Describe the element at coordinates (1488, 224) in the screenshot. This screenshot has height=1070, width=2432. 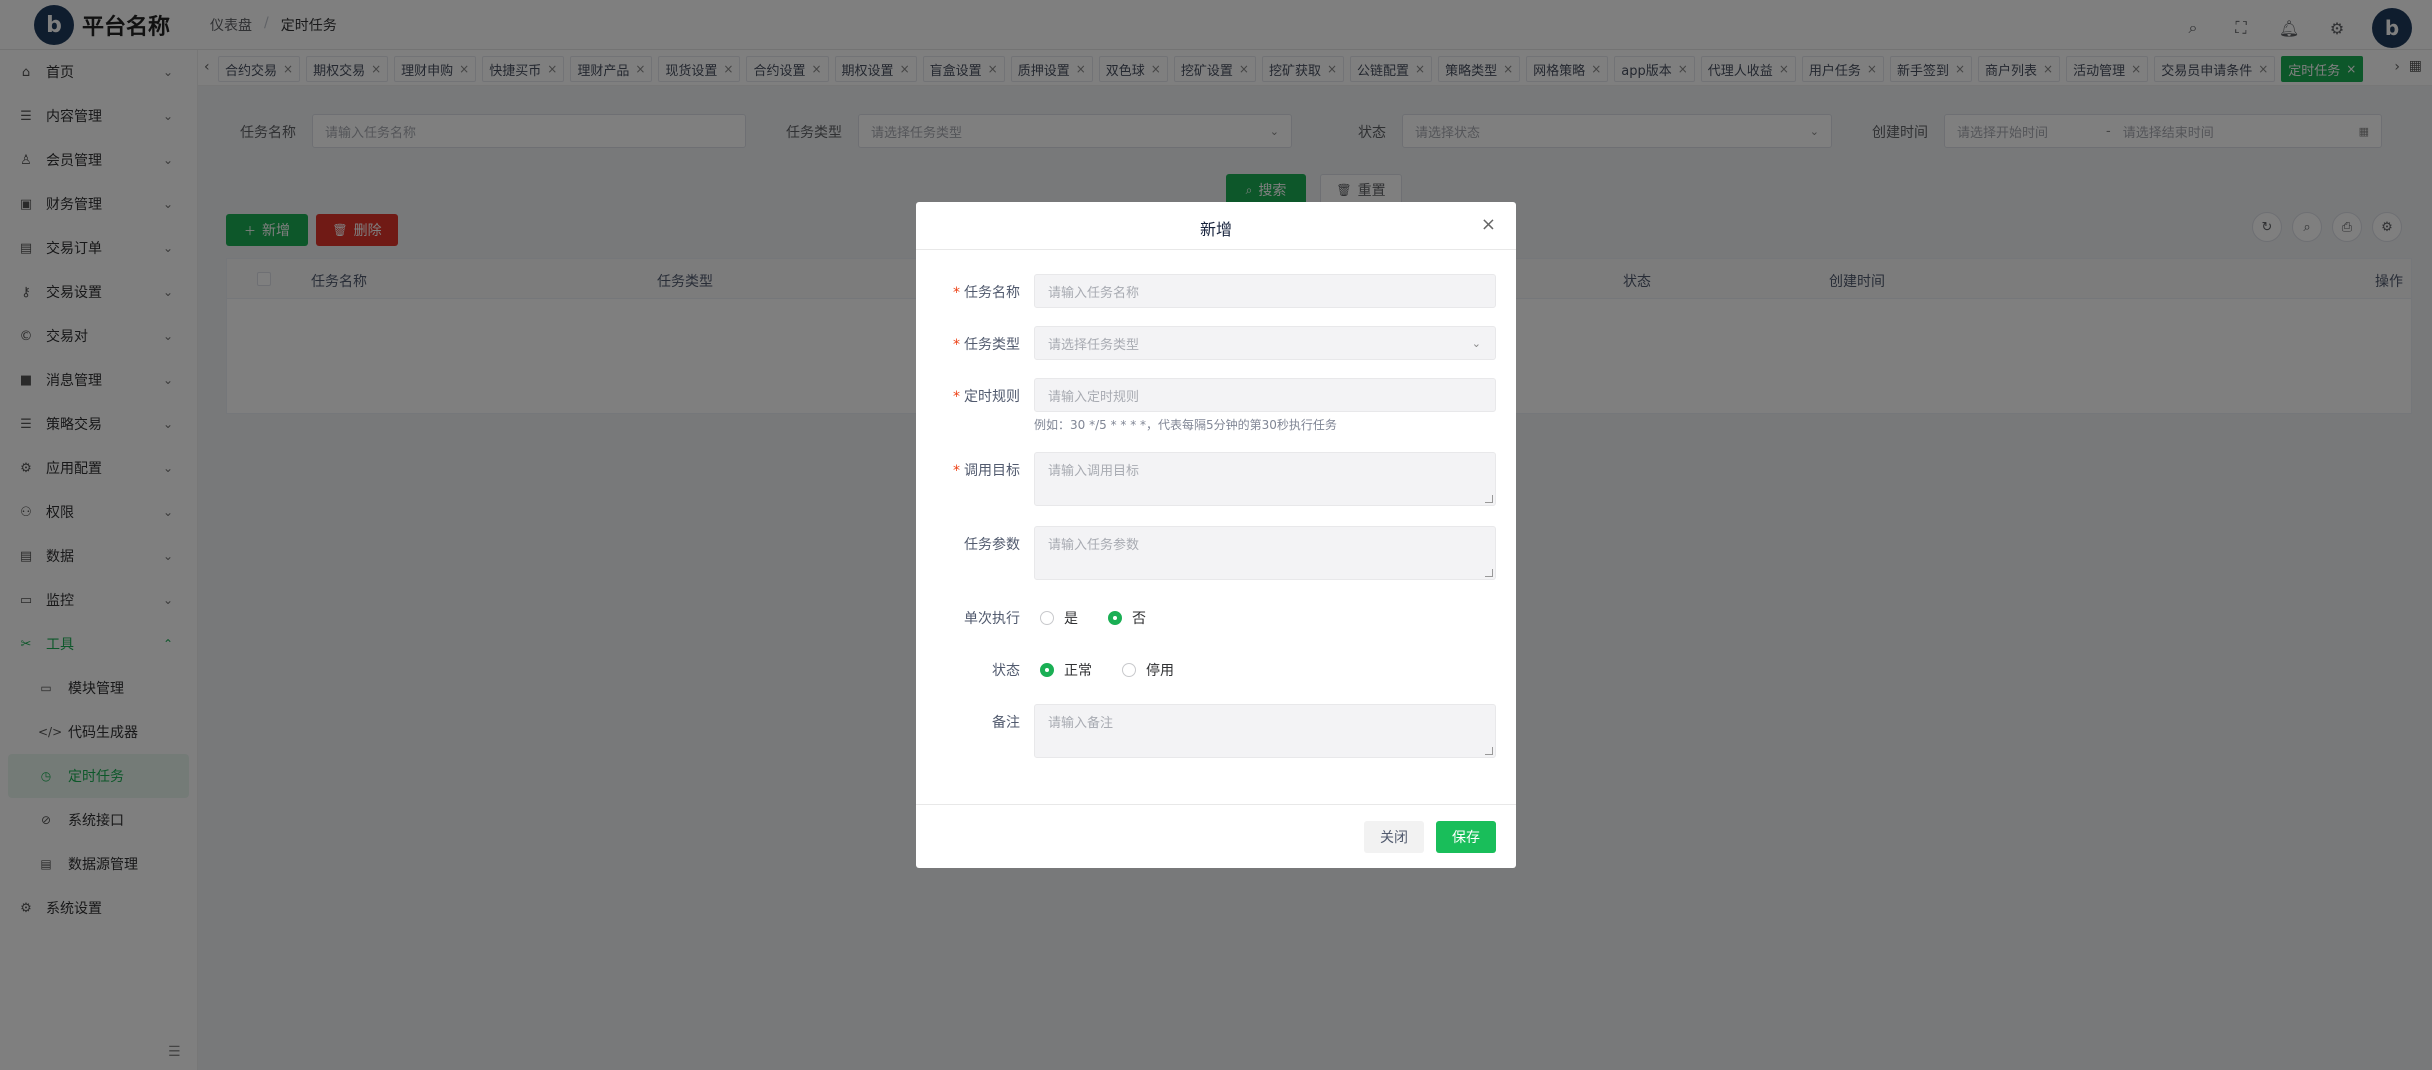
I see `close-icon: ×` at that location.